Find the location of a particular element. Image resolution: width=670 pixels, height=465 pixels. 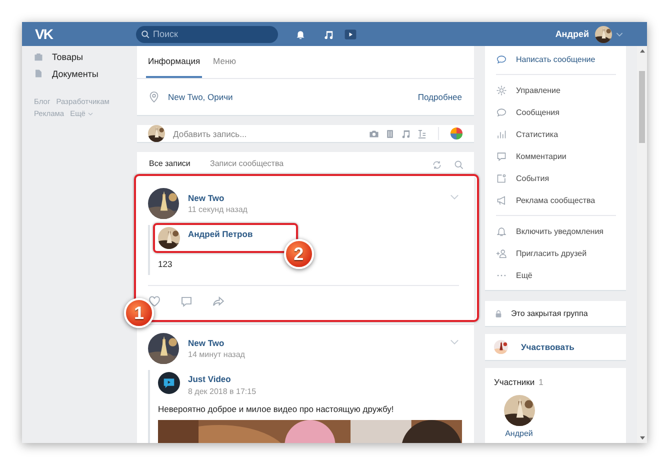

repost-author: Just Video is located at coordinates (222, 379).